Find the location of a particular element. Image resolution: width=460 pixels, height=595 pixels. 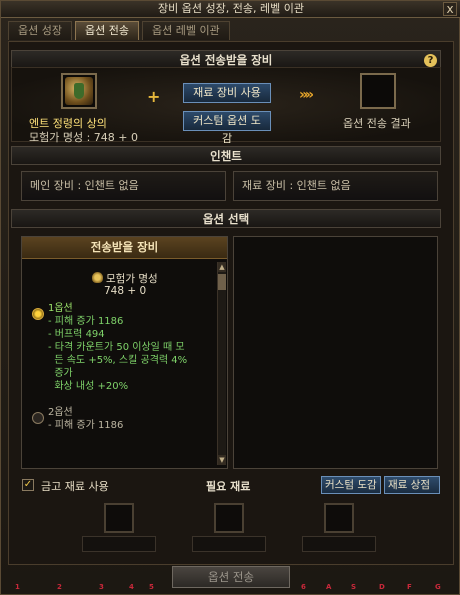

quickbar-key: 6 is located at coordinates (303, 587).